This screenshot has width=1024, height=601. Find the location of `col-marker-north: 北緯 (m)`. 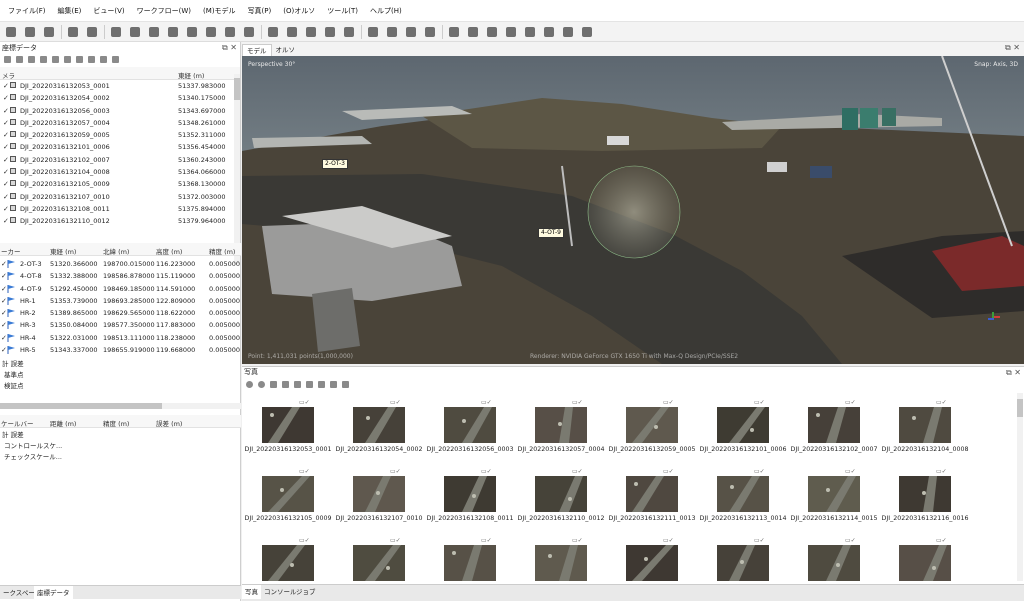

col-marker-north: 北緯 (m) is located at coordinates (116, 251).